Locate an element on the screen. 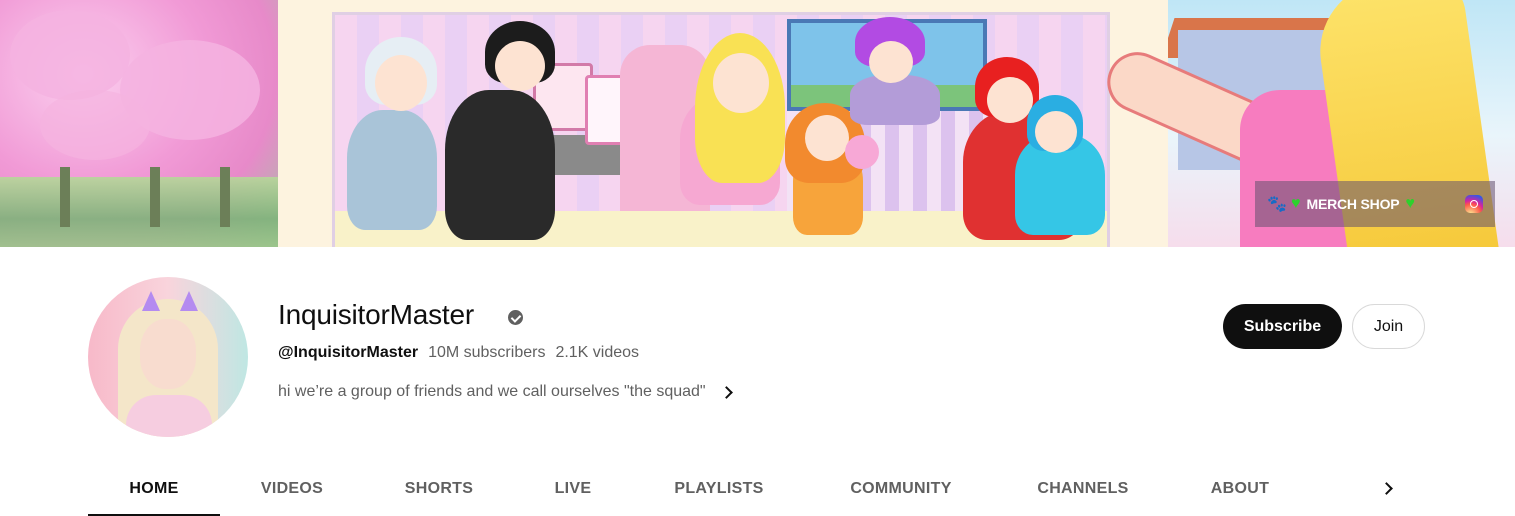 This screenshot has width=1515, height=516. channel-avatar is located at coordinates (168, 357).